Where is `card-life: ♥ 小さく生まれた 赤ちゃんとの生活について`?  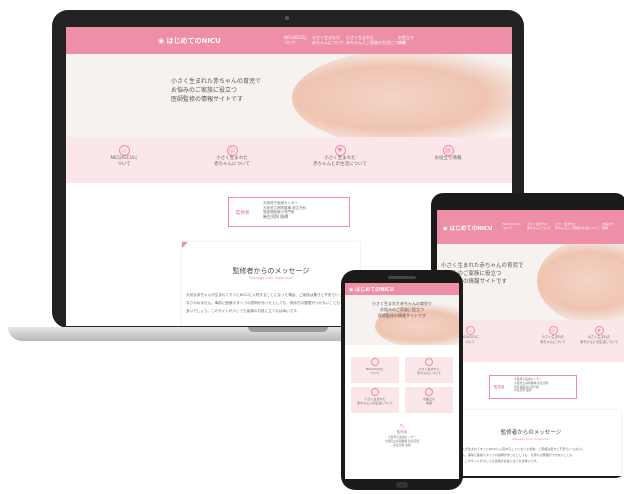
card-life: ♥ 小さく生まれた 赤ちゃんとの生活について is located at coordinates (340, 156).